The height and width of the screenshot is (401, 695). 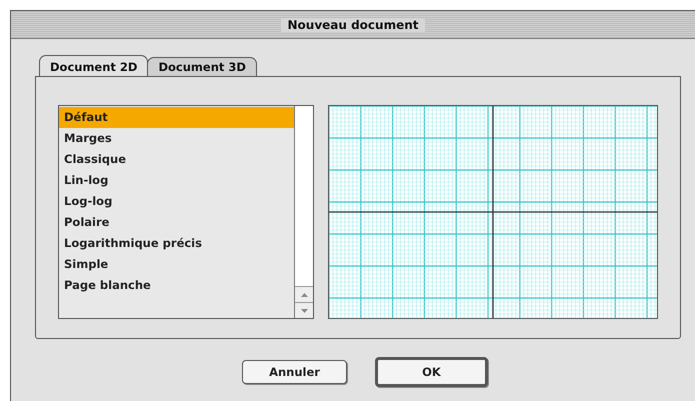 What do you see at coordinates (93, 66) in the screenshot?
I see `tab: Document 2D` at bounding box center [93, 66].